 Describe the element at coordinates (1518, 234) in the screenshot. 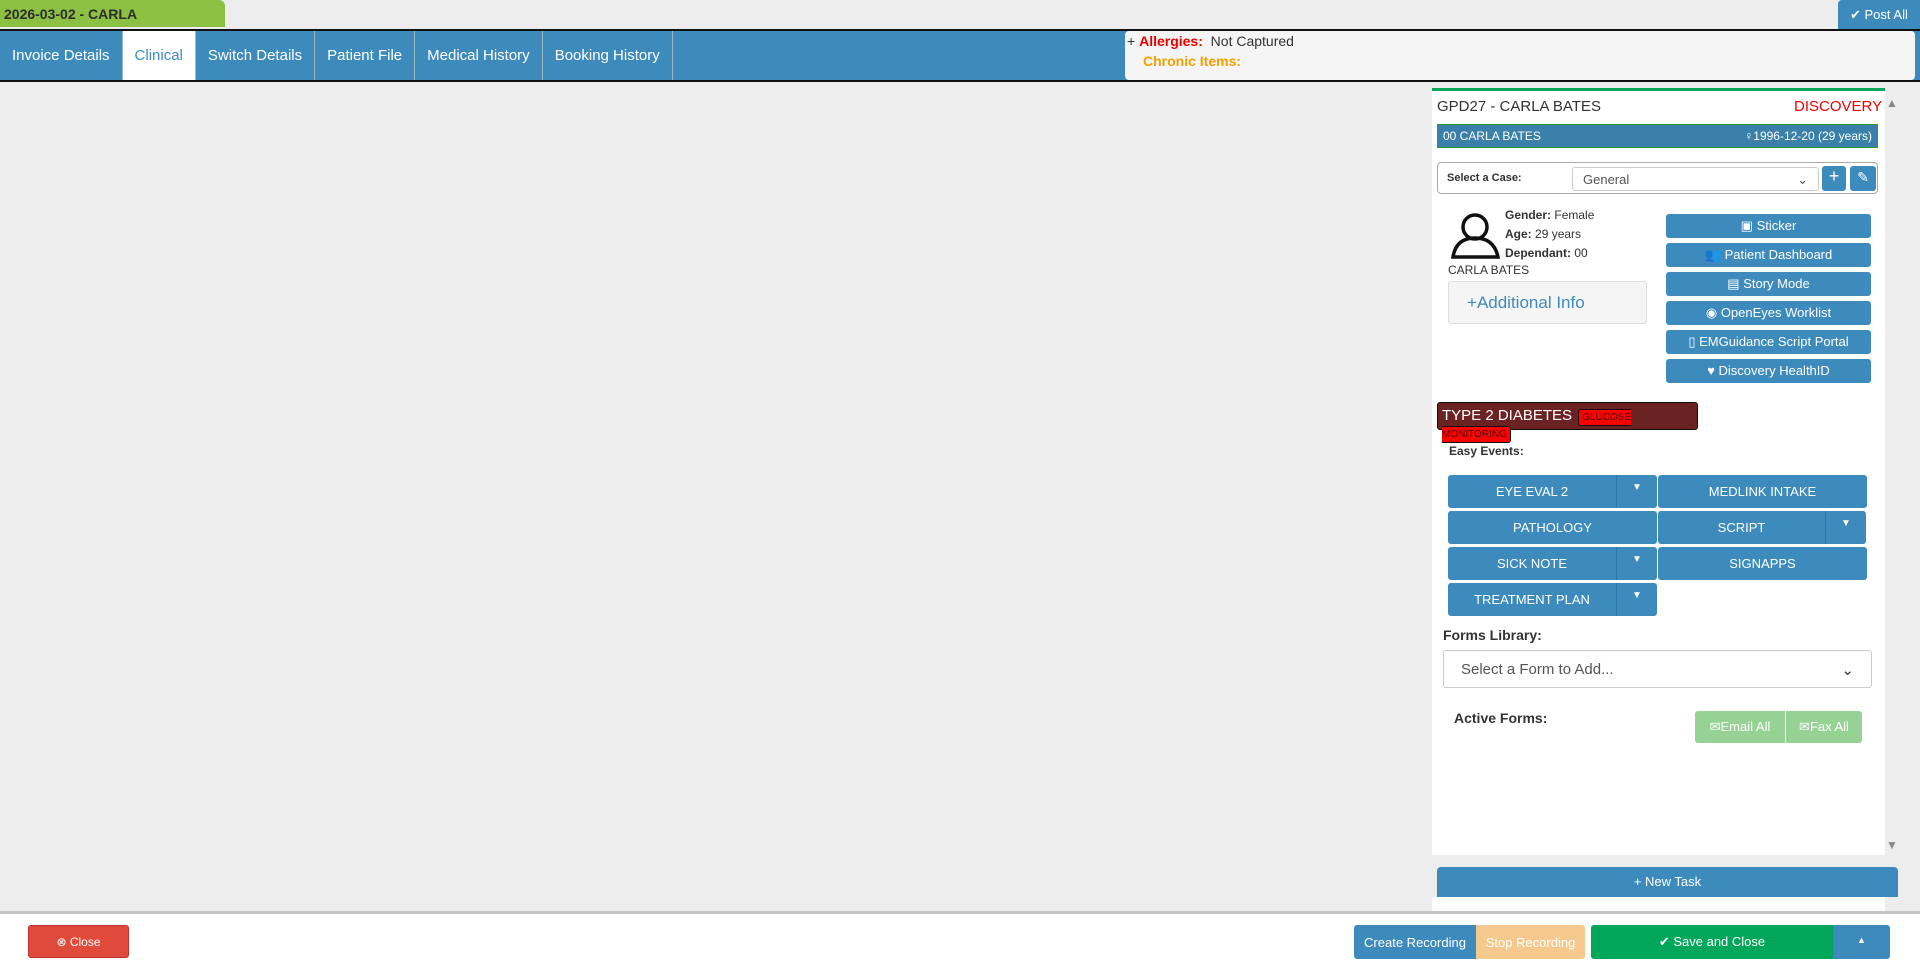

I see `age-label: Age:` at that location.